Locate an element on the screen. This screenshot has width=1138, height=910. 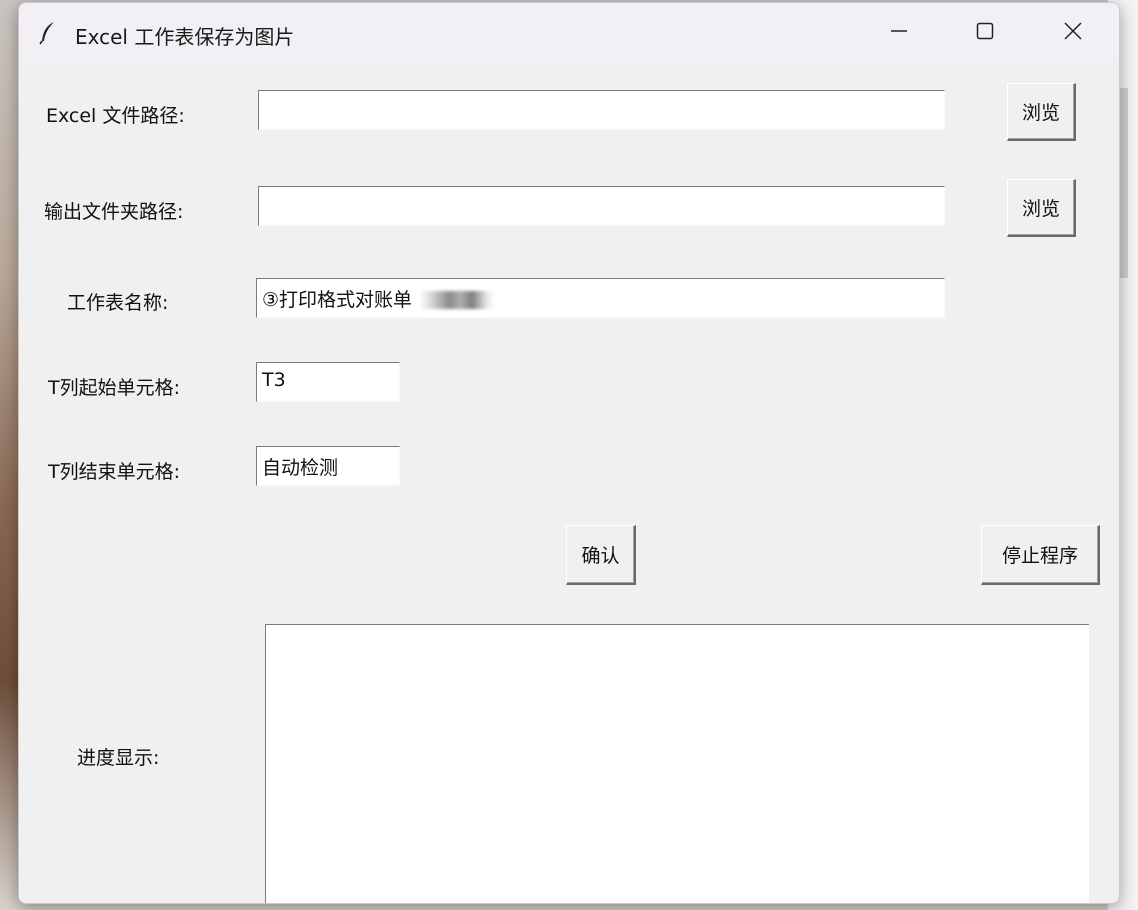
excel-path-input is located at coordinates (601, 110).